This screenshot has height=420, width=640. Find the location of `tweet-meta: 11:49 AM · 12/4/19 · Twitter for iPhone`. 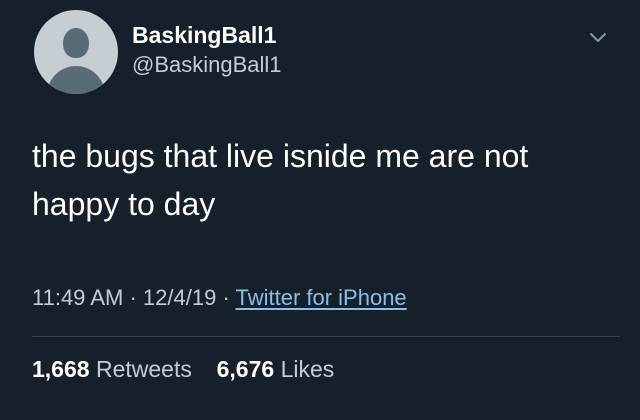

tweet-meta: 11:49 AM · 12/4/19 · Twitter for iPhone is located at coordinates (219, 298).